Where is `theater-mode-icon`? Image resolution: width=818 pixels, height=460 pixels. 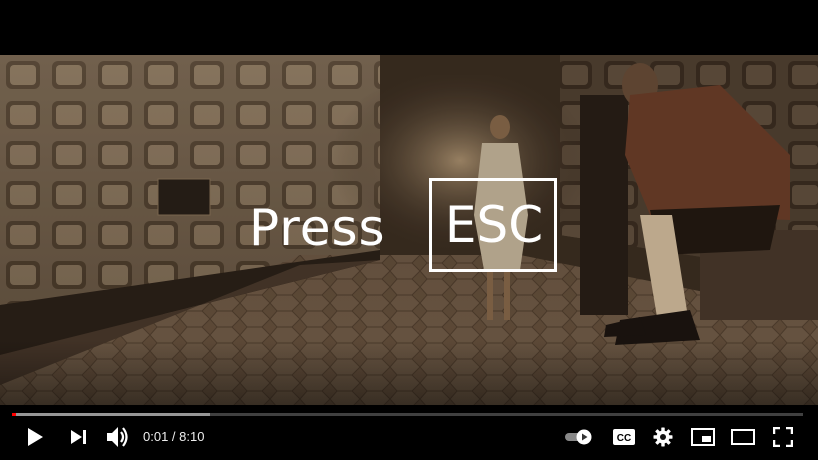
theater-mode-icon is located at coordinates (743, 437).